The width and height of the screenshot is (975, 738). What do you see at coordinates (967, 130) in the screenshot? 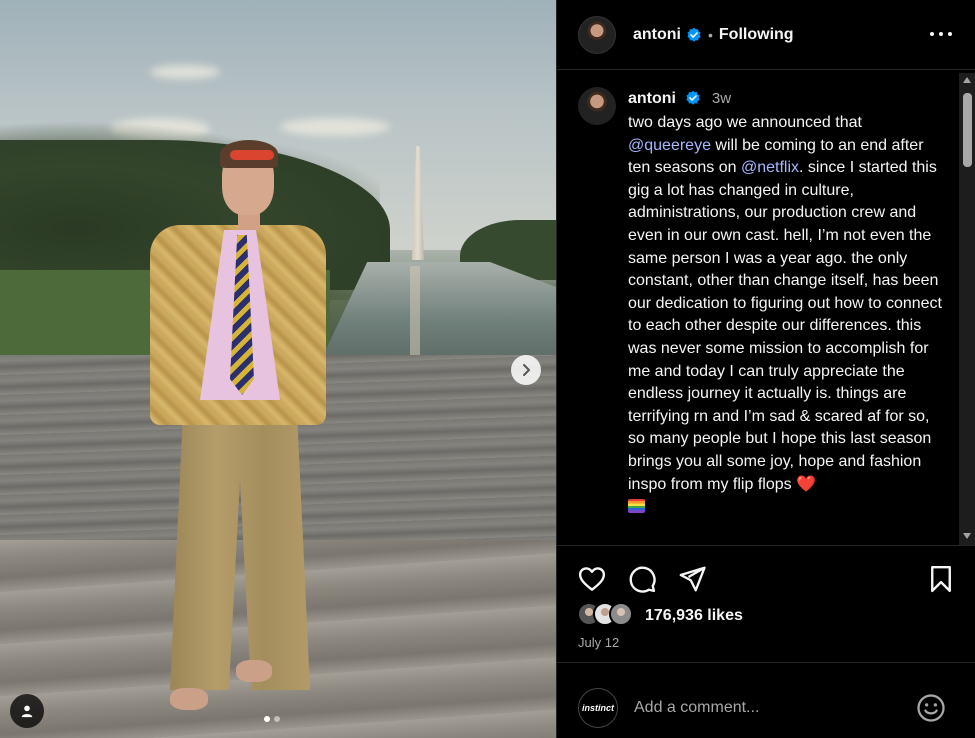
I see `scroll-thumb` at bounding box center [967, 130].